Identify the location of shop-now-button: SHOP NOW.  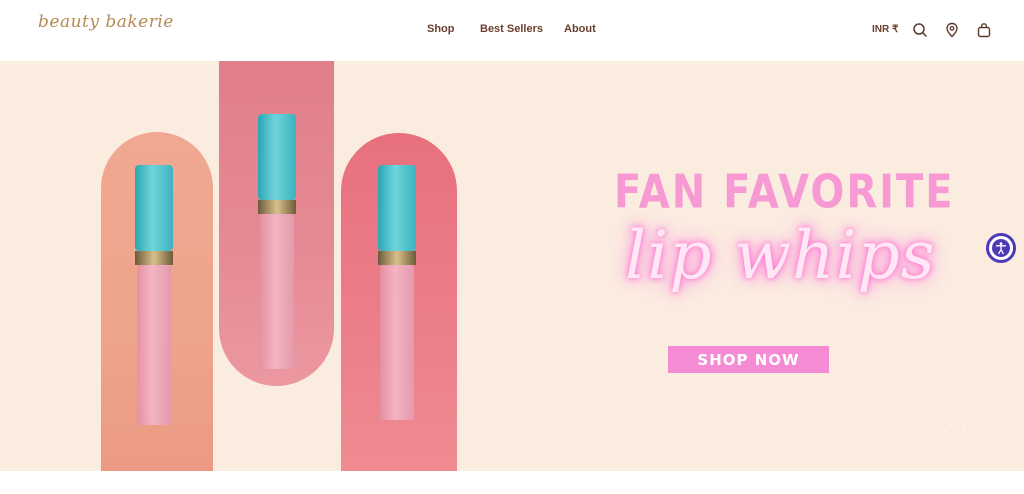
(748, 359).